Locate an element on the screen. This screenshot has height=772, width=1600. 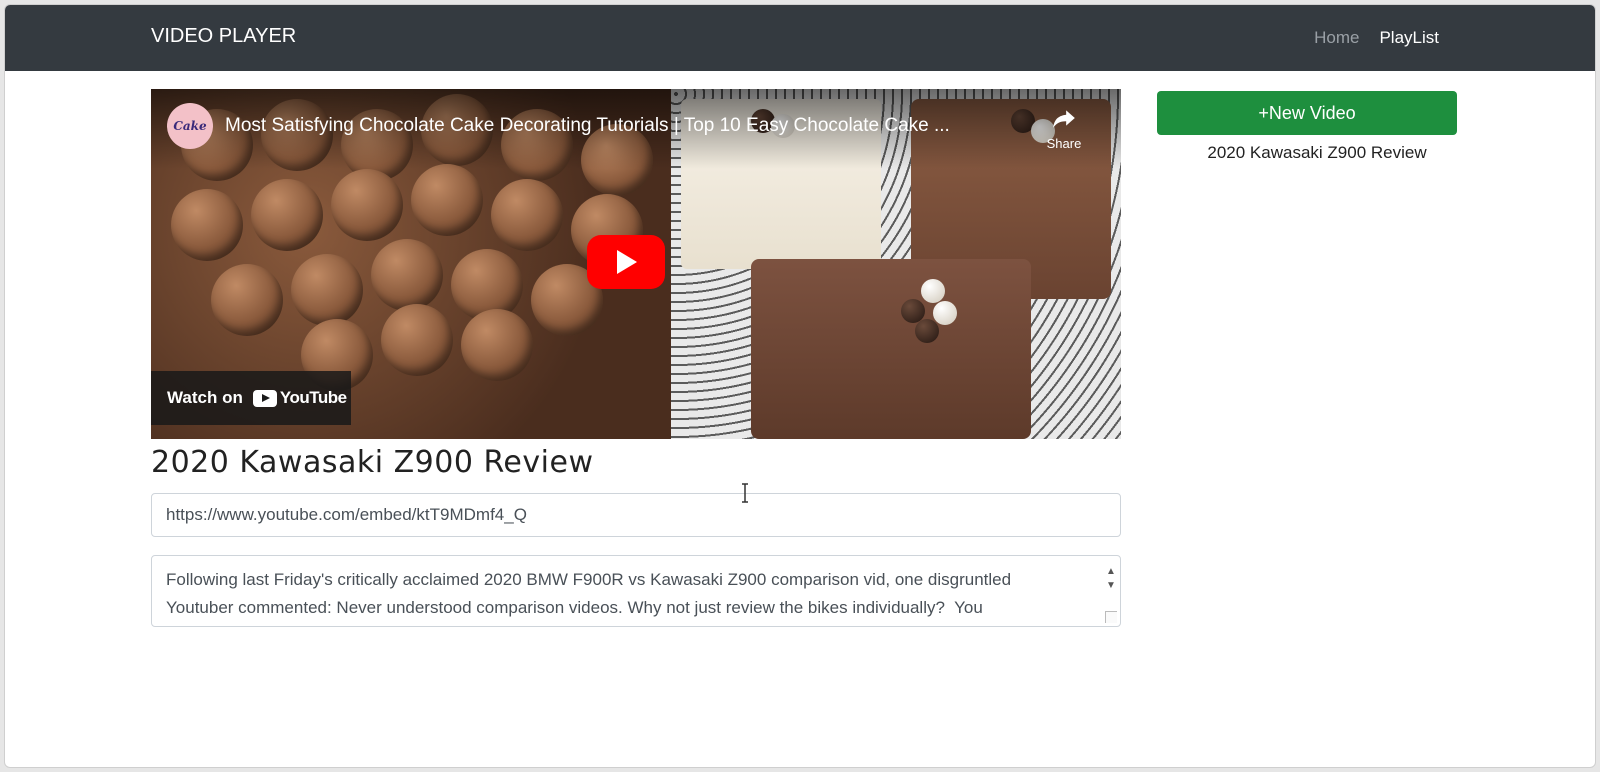
youtube-icon is located at coordinates (264, 398).